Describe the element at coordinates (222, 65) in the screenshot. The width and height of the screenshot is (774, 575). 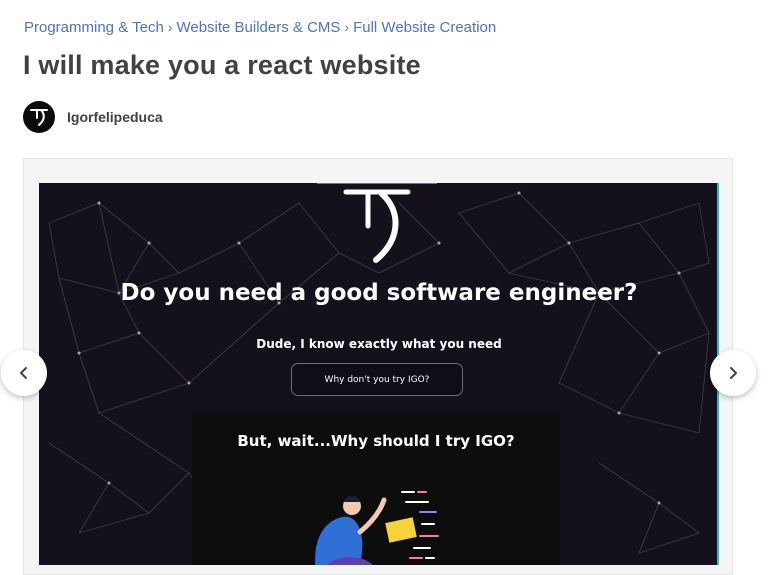
I see `gig-title: I will make you a react website` at that location.